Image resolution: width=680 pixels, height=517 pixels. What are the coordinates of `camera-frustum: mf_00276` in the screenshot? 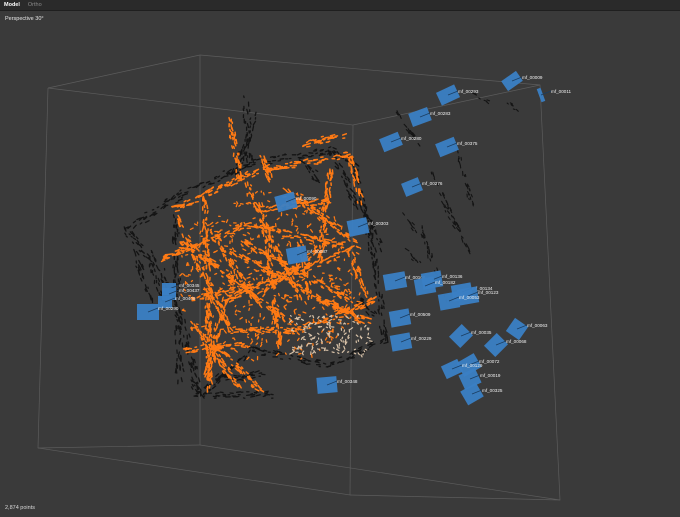 It's located at (422, 187).